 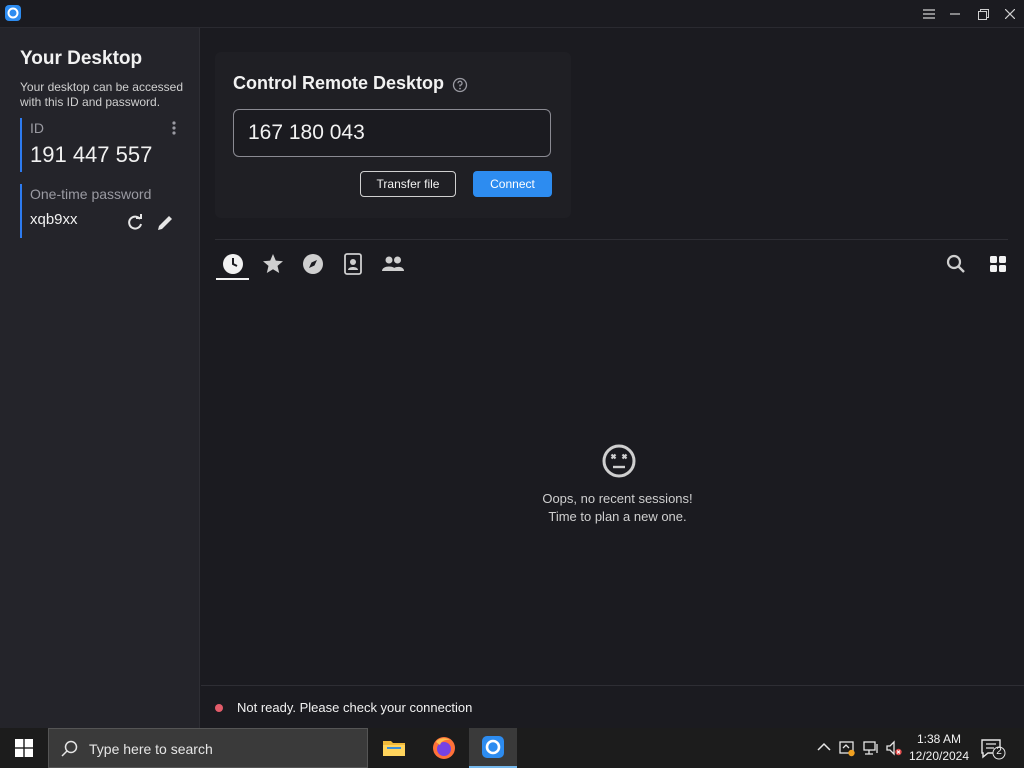 What do you see at coordinates (619, 461) in the screenshot?
I see `sad-face-icon` at bounding box center [619, 461].